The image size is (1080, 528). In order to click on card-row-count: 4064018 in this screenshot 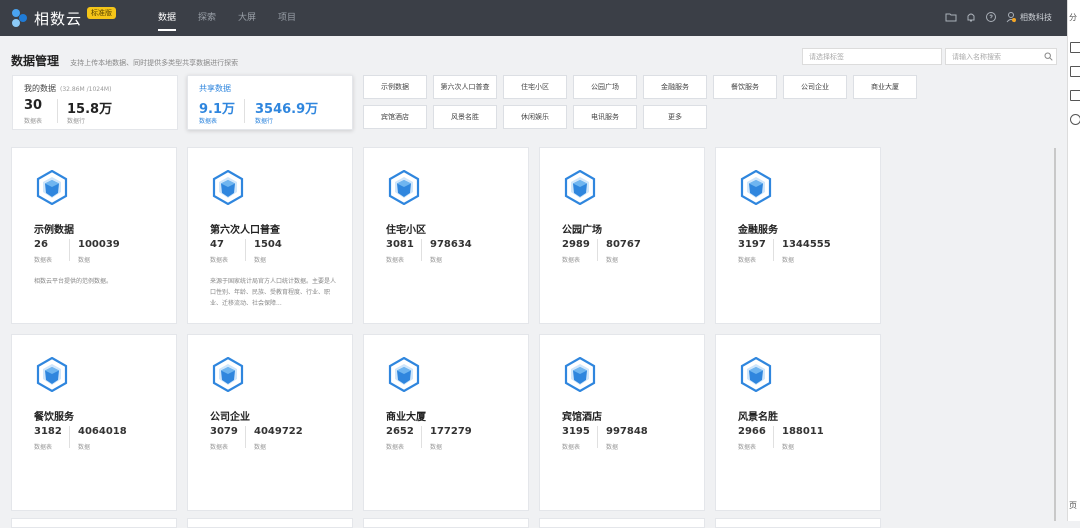, I will do `click(102, 431)`.